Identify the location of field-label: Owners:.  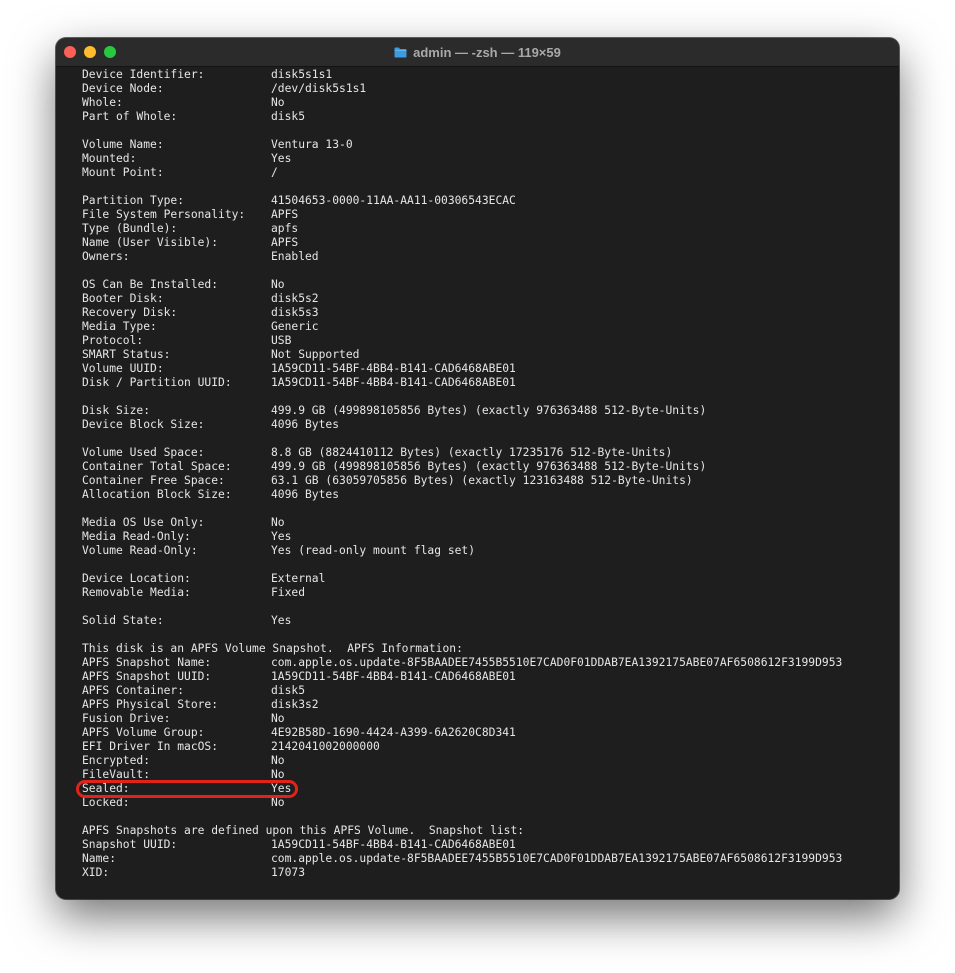
(106, 256).